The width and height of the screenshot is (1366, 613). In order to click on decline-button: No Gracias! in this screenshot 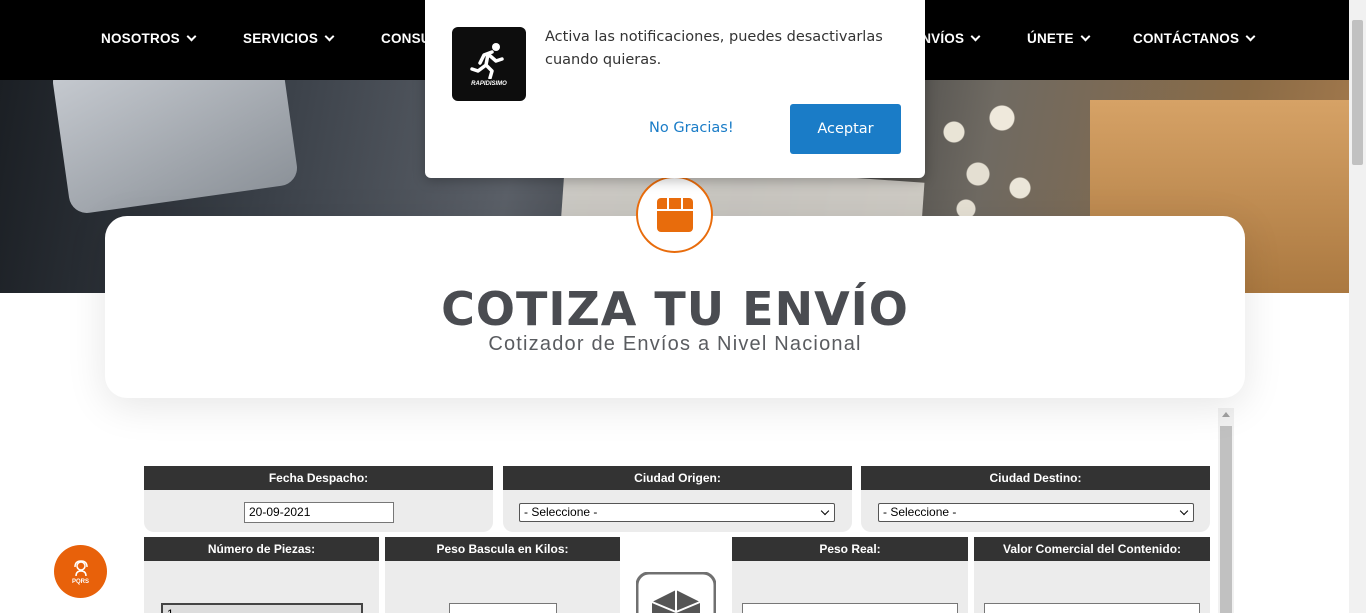, I will do `click(691, 128)`.